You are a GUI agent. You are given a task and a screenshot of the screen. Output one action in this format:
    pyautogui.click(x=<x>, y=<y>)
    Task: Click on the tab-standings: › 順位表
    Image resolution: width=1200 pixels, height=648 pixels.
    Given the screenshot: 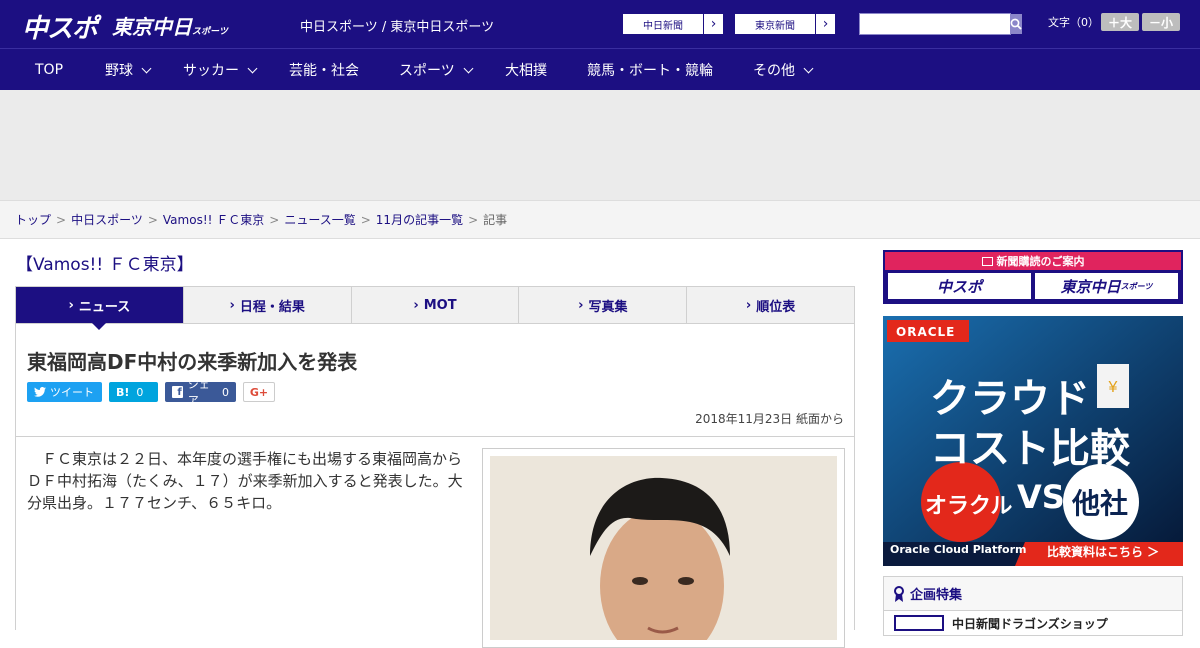 What is the action you would take?
    pyautogui.click(x=770, y=305)
    